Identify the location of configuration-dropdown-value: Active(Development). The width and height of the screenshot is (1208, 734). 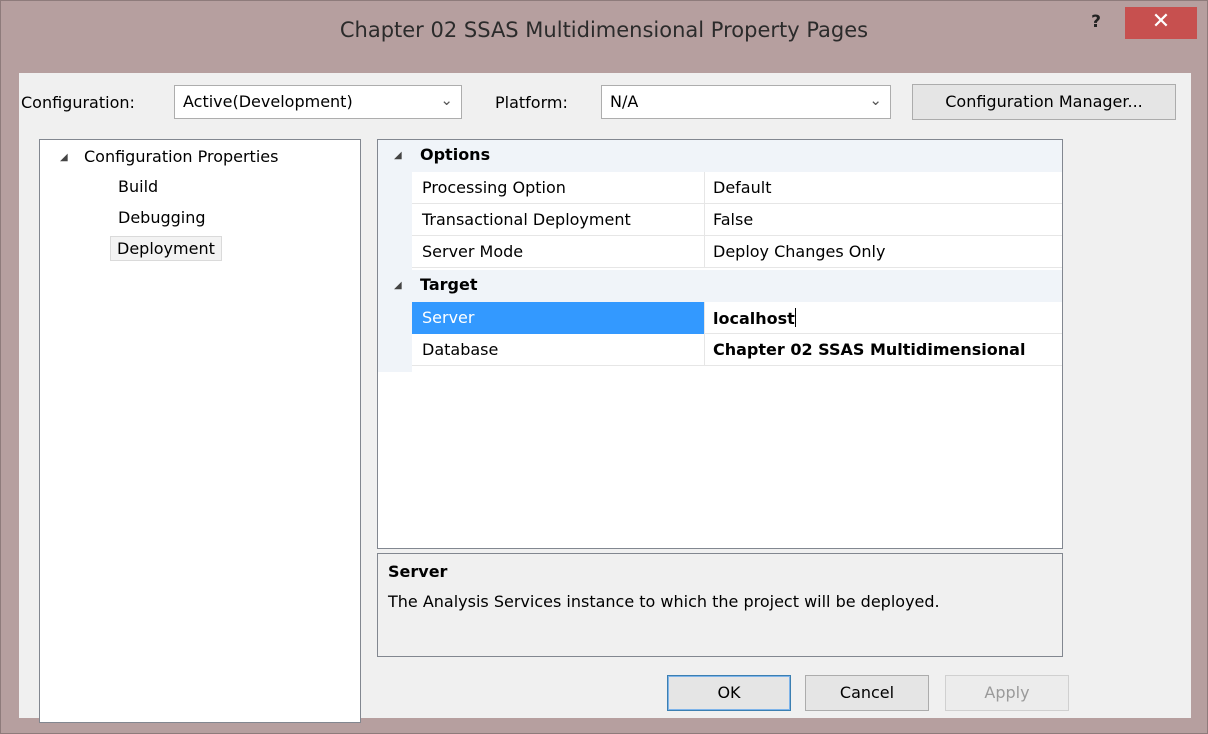
(268, 101).